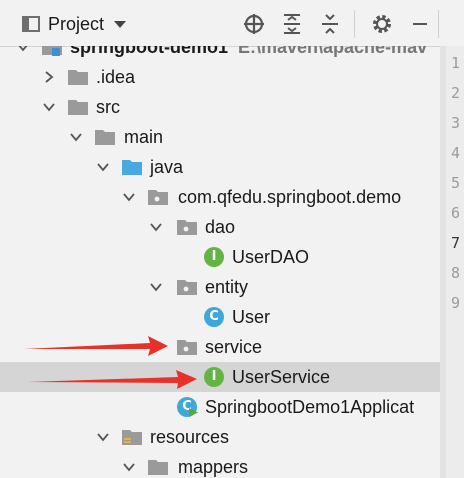 The width and height of the screenshot is (464, 478). What do you see at coordinates (213, 467) in the screenshot?
I see `tree-node-label: mappers` at bounding box center [213, 467].